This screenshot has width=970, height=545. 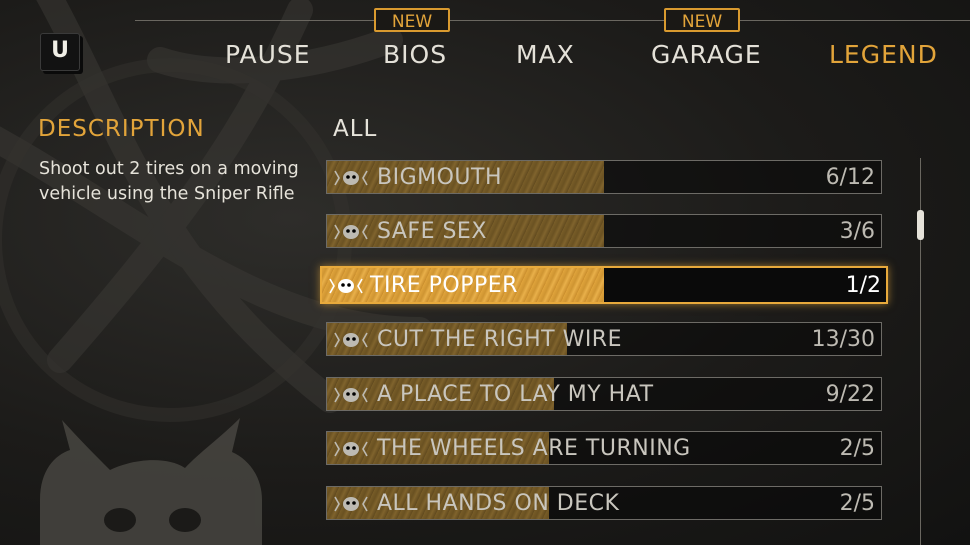 I want to click on header-divider, so click(x=552, y=20).